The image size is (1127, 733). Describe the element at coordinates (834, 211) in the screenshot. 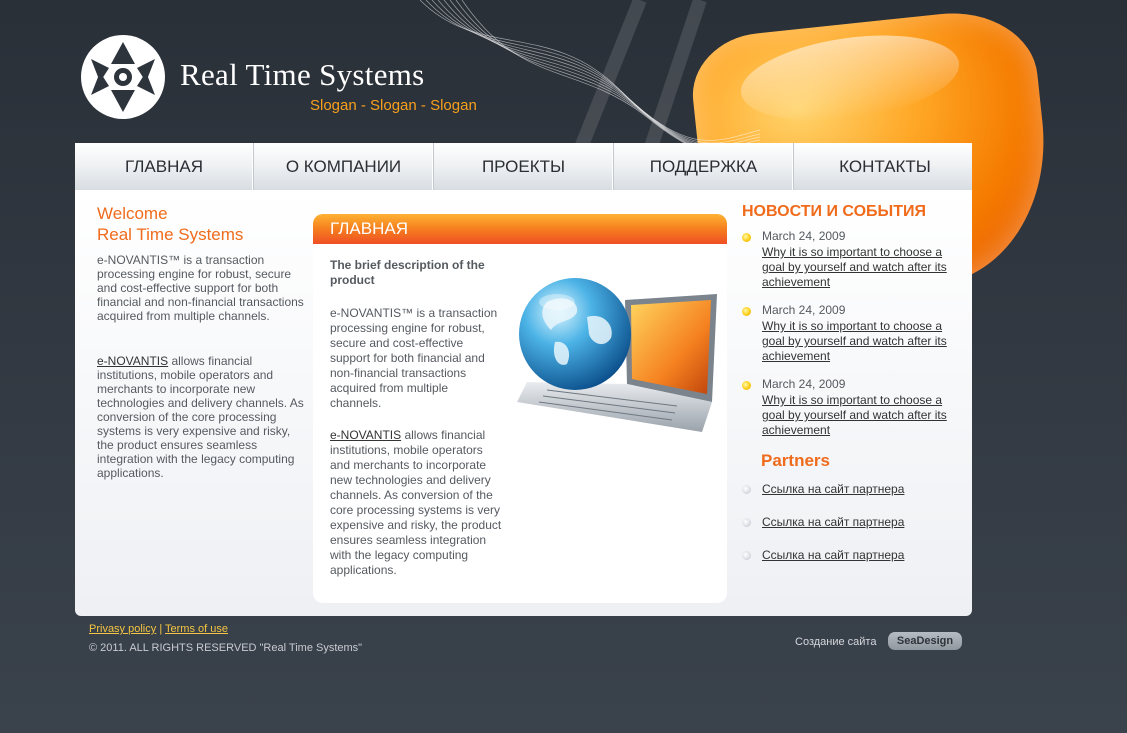

I see `news-title: НОВОСТИ И СОБЫТИЯ` at that location.